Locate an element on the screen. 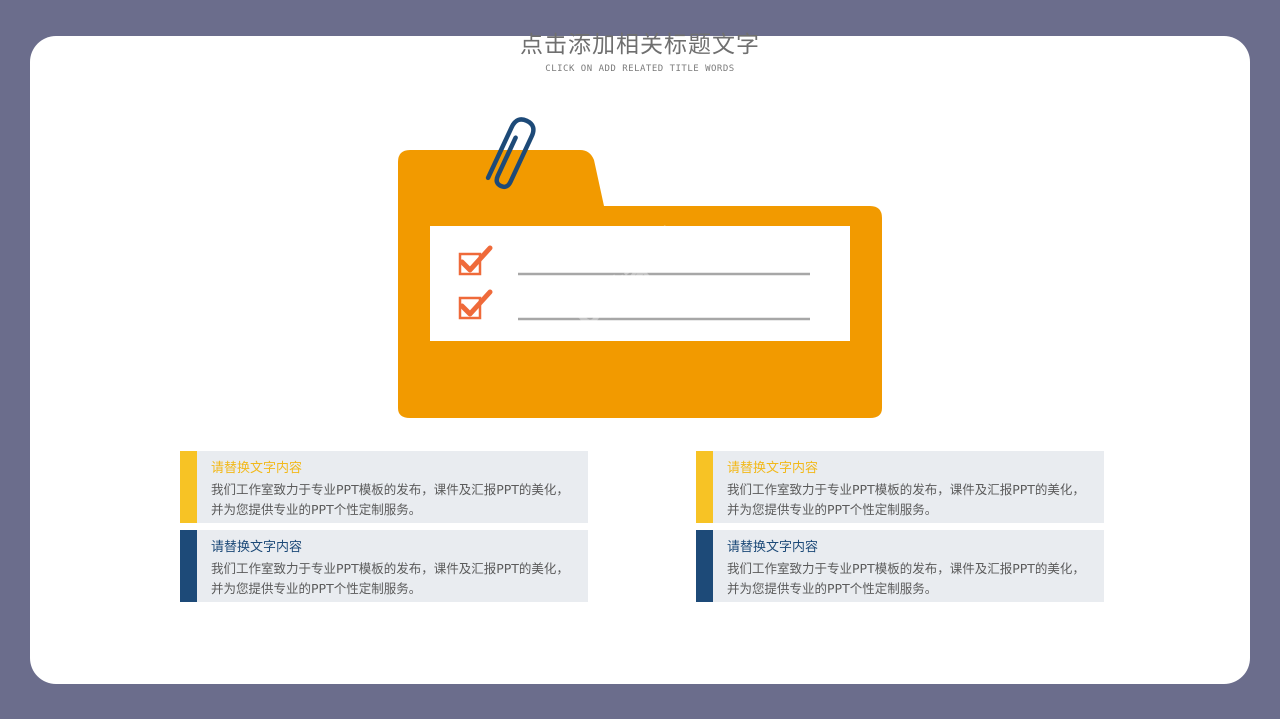  page-subtitle: CLICK ON ADD RELATED TITLE WORDS is located at coordinates (640, 69).